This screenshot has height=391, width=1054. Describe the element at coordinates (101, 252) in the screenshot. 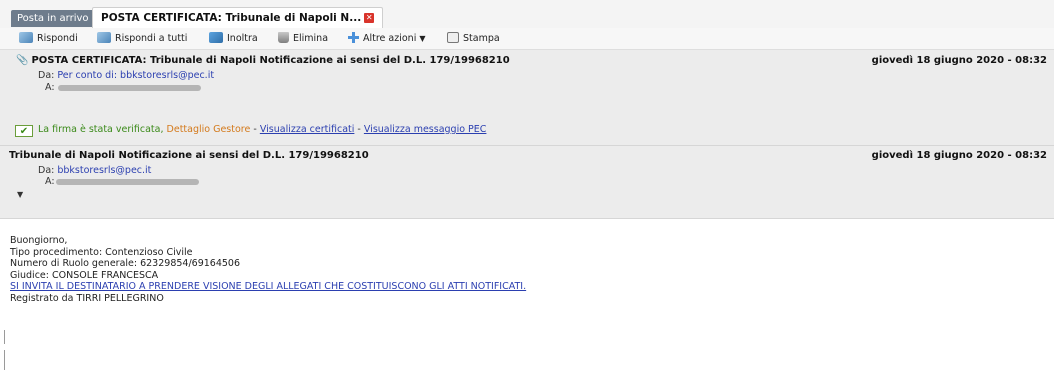

I see `body-line: Tipo procedimento: Contenzioso Civile` at that location.